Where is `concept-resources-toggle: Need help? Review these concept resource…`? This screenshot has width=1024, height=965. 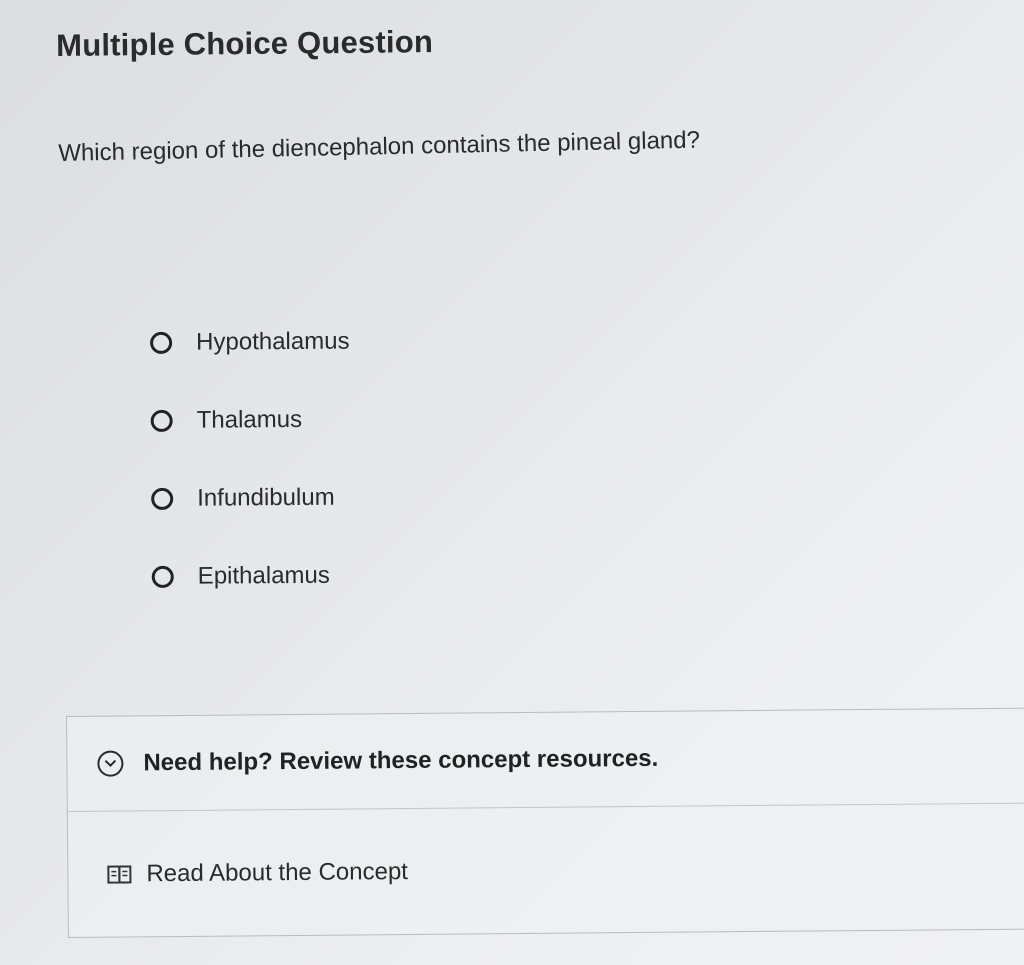 concept-resources-toggle: Need help? Review these concept resource… is located at coordinates (545, 760).